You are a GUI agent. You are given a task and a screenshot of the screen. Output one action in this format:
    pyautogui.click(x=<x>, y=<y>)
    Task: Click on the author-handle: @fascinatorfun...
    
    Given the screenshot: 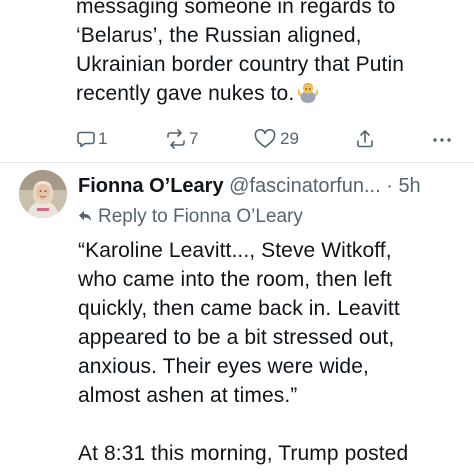 What is the action you would take?
    pyautogui.click(x=304, y=186)
    